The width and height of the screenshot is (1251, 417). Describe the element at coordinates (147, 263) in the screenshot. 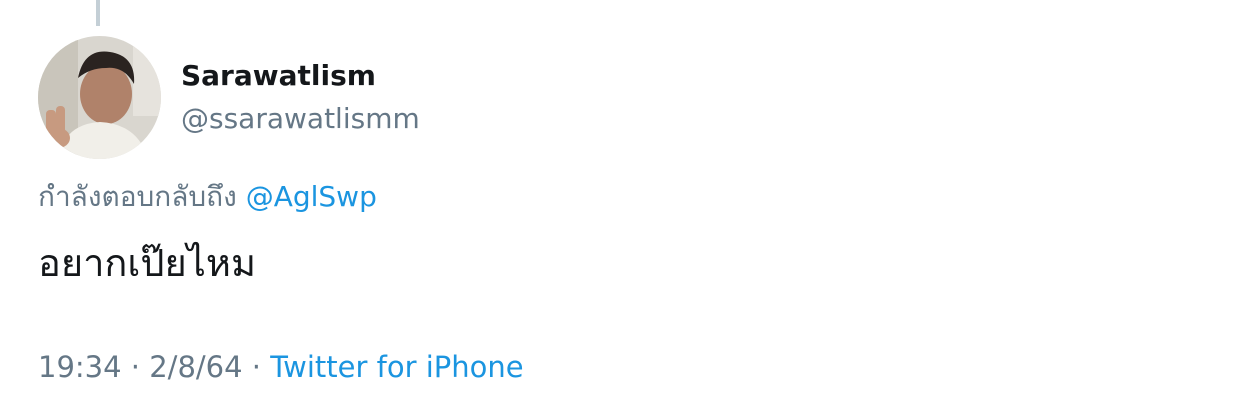

I see `tweet-text: อยากเป๊ยไหม` at that location.